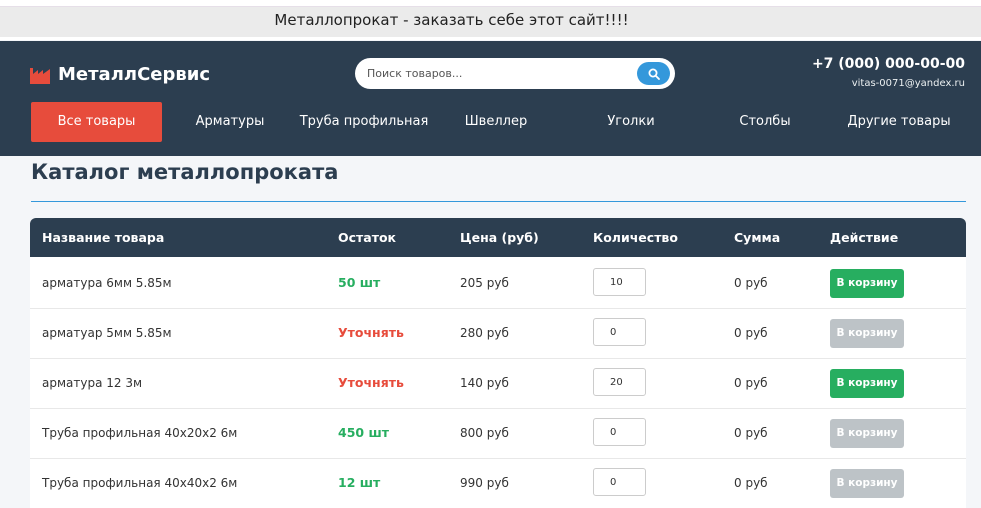  I want to click on nav-profile-pipe: Труба профильная, so click(364, 122).